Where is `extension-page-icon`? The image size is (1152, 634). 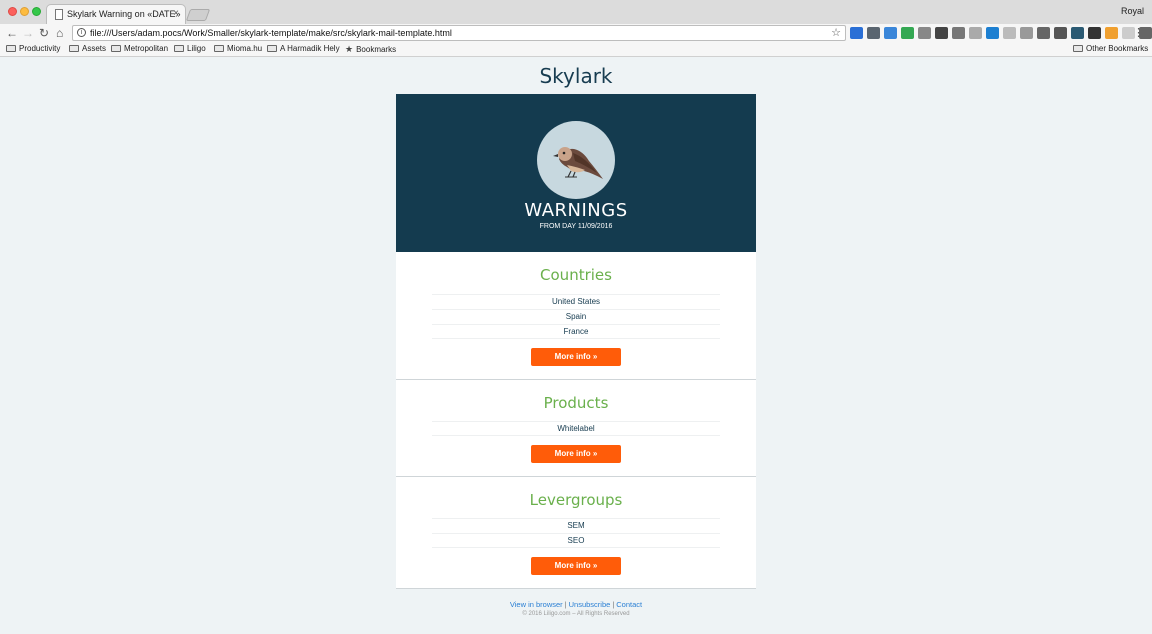 extension-page-icon is located at coordinates (958, 33).